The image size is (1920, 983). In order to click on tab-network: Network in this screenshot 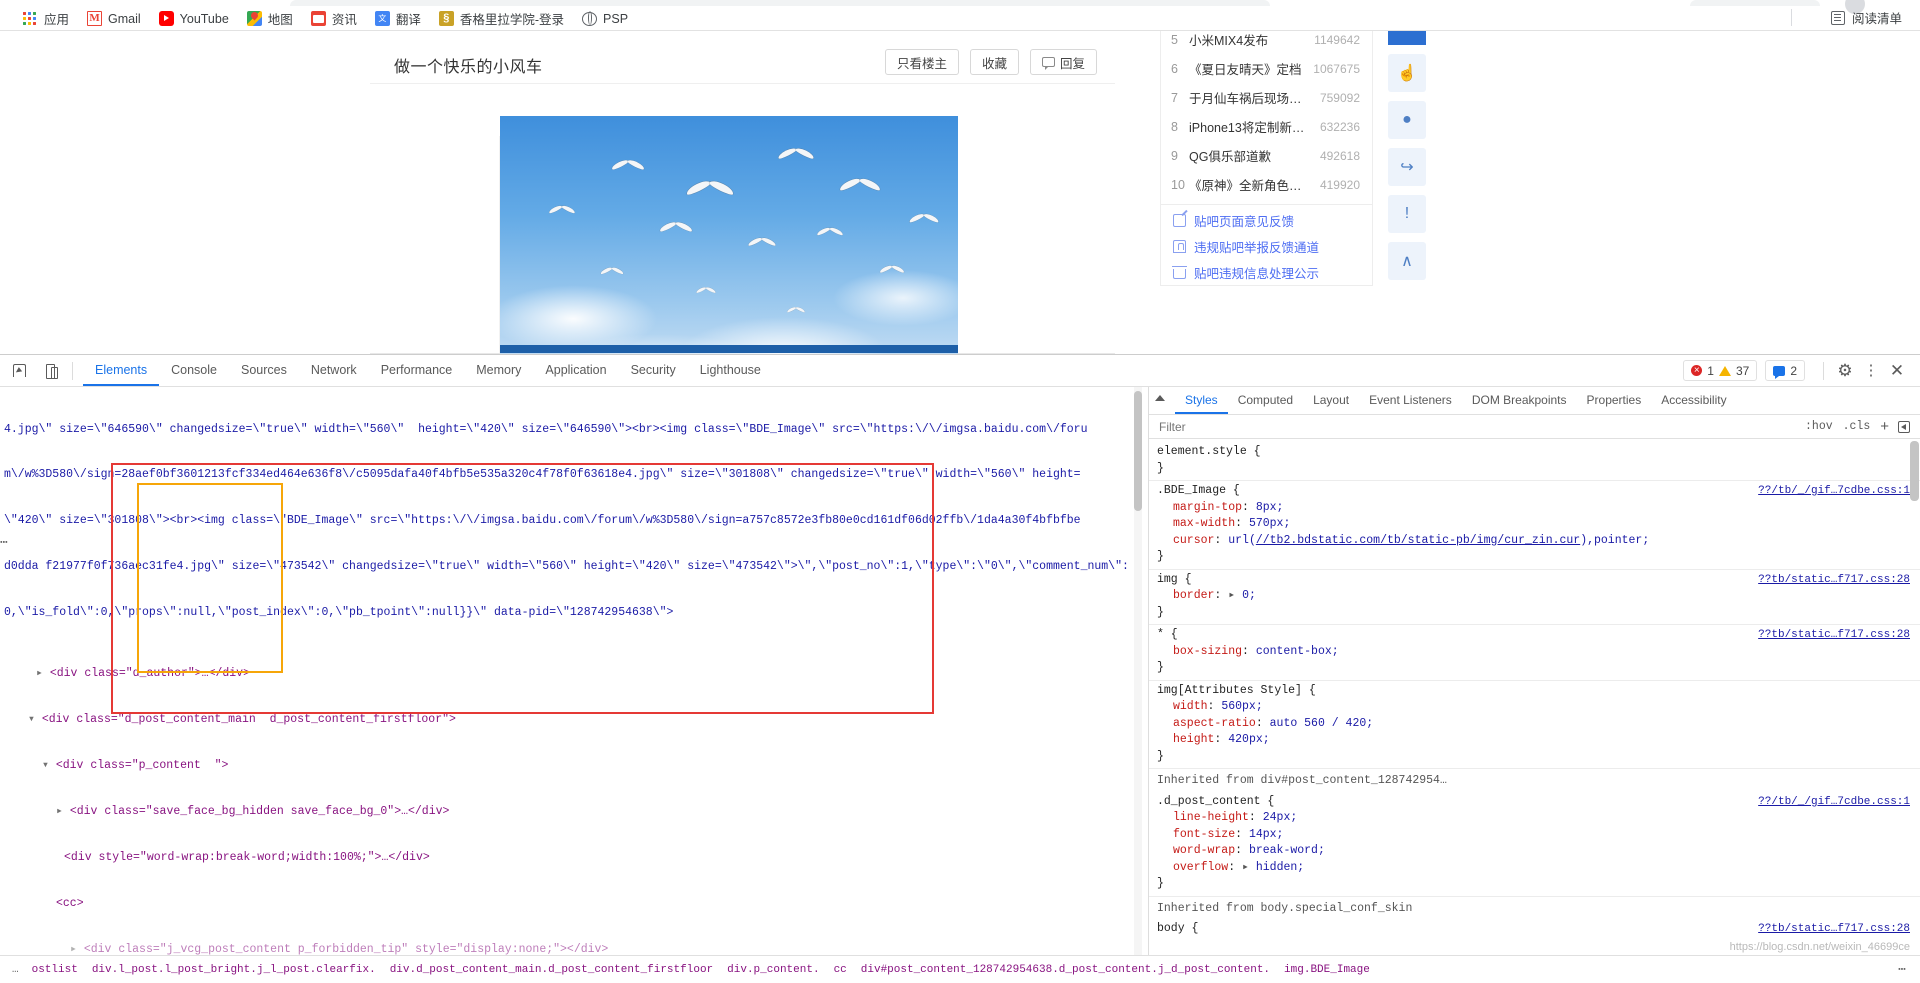, I will do `click(334, 370)`.